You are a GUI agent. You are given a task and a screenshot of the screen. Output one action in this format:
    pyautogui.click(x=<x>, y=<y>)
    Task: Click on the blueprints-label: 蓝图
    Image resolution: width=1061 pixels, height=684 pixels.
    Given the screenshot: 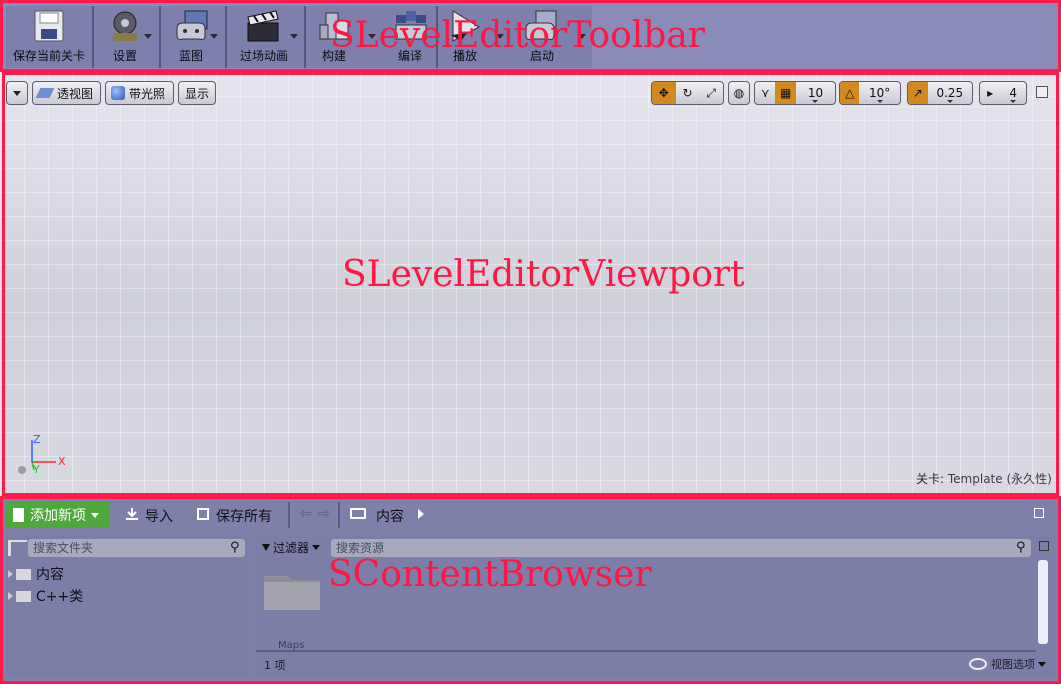 What is the action you would take?
    pyautogui.click(x=190, y=56)
    